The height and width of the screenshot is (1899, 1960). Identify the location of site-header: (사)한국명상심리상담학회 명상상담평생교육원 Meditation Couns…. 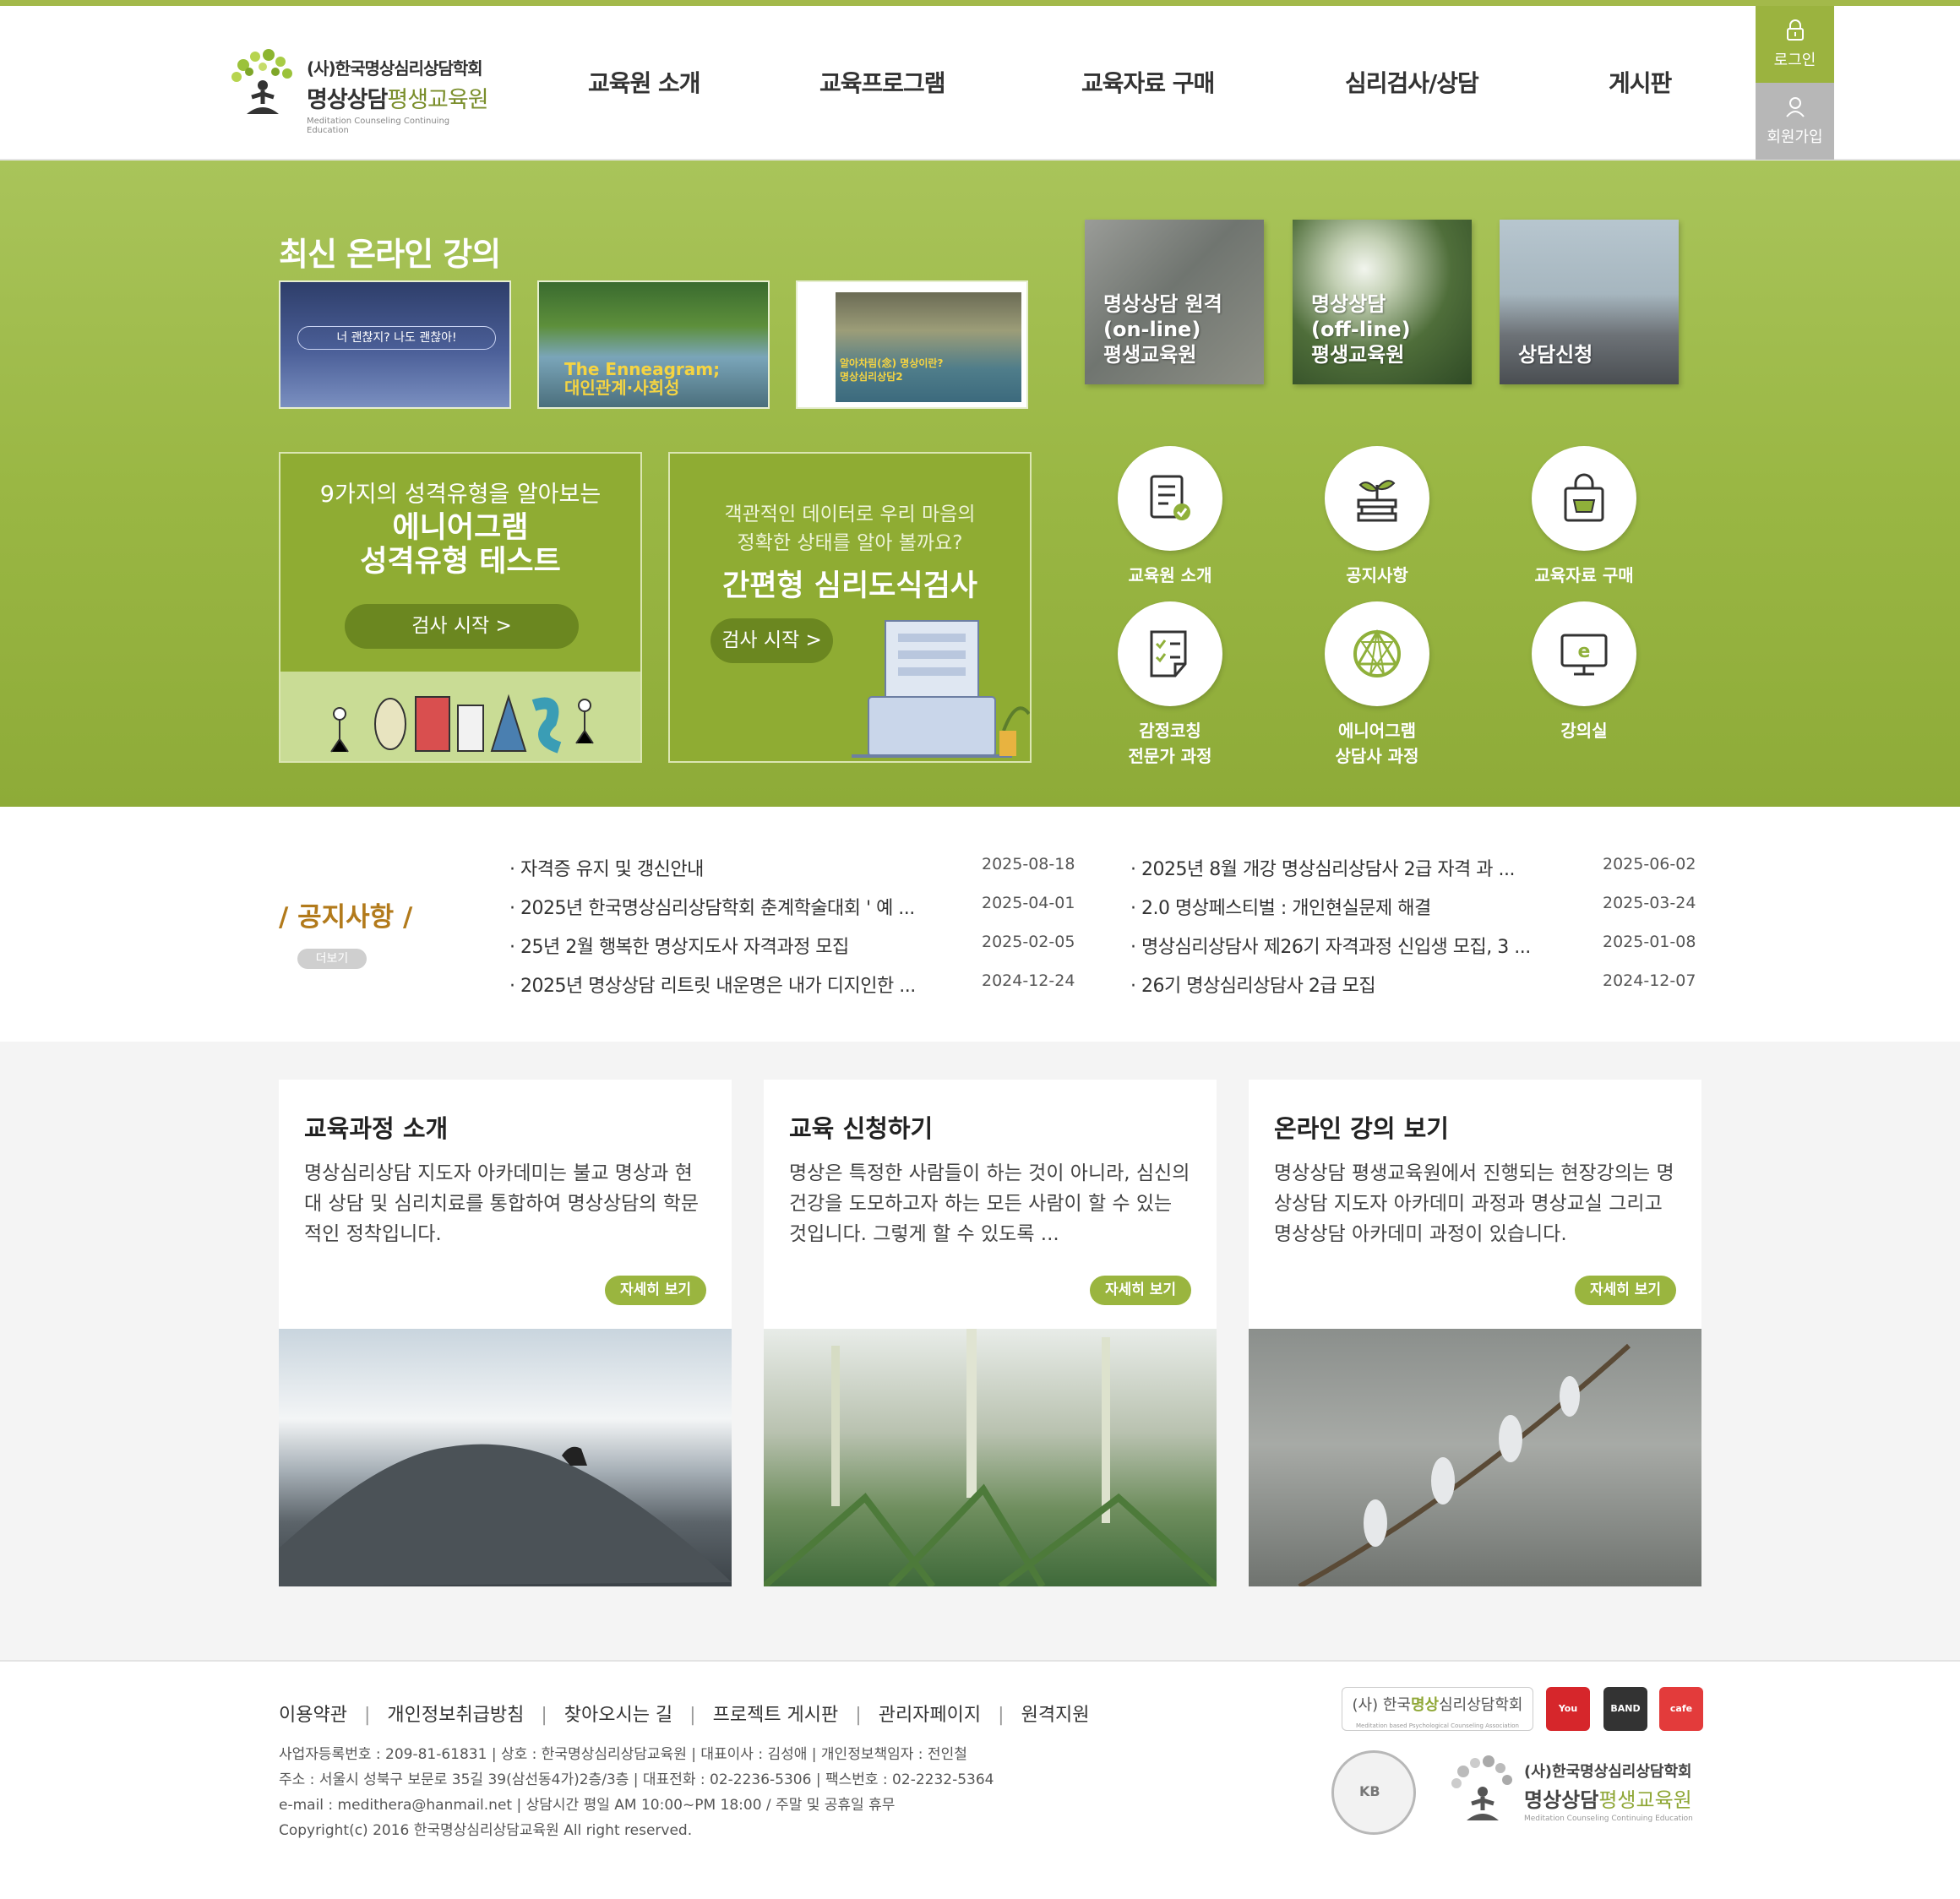
(980, 84).